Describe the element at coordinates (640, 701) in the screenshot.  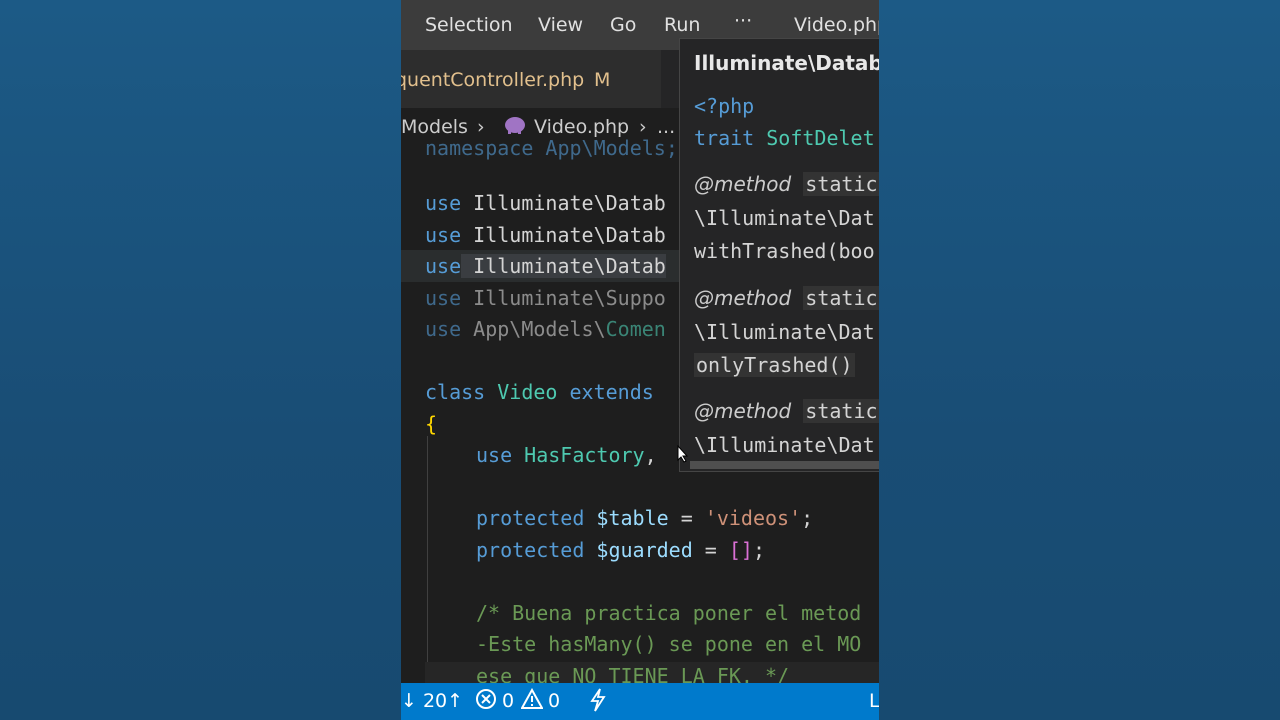
I see `status-bar: ↓ 20↑ 0 0 L` at that location.